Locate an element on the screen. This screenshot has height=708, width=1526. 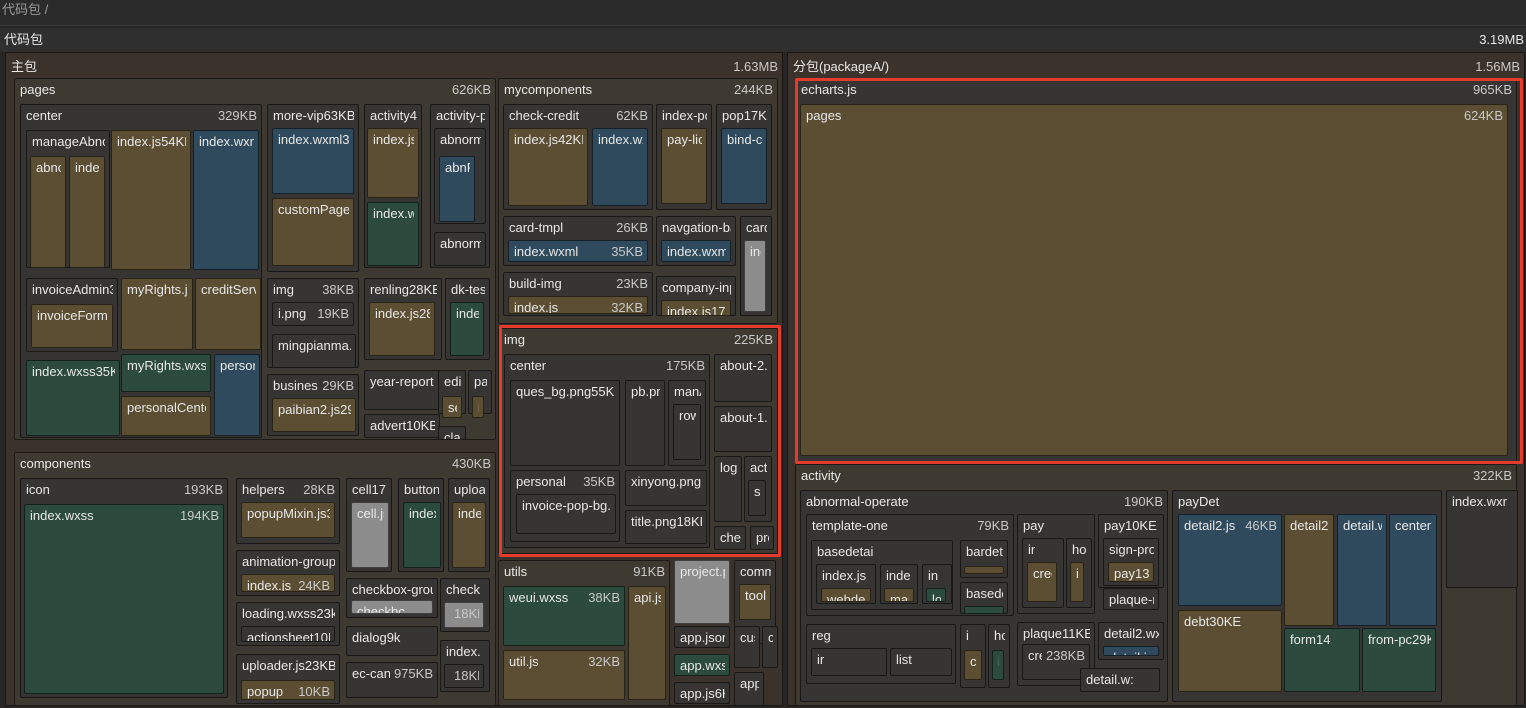
tree-node: tool.j is located at coordinates (755, 602).